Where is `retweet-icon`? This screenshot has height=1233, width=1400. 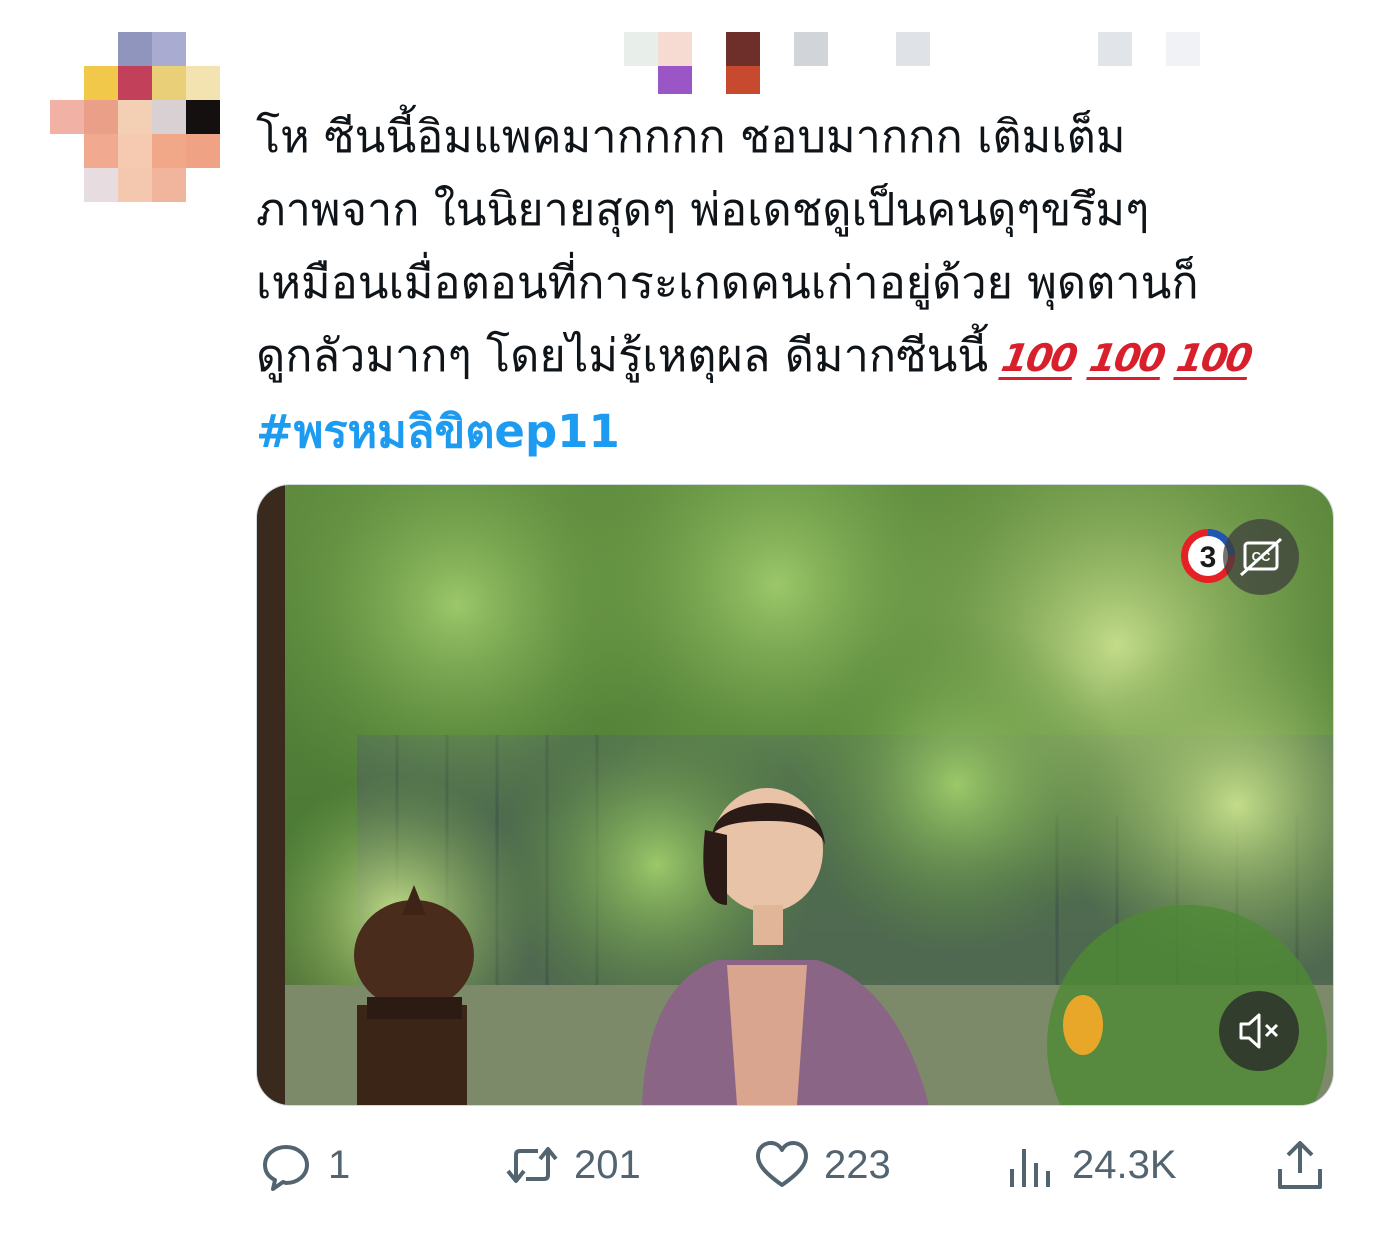
retweet-icon is located at coordinates (532, 1165).